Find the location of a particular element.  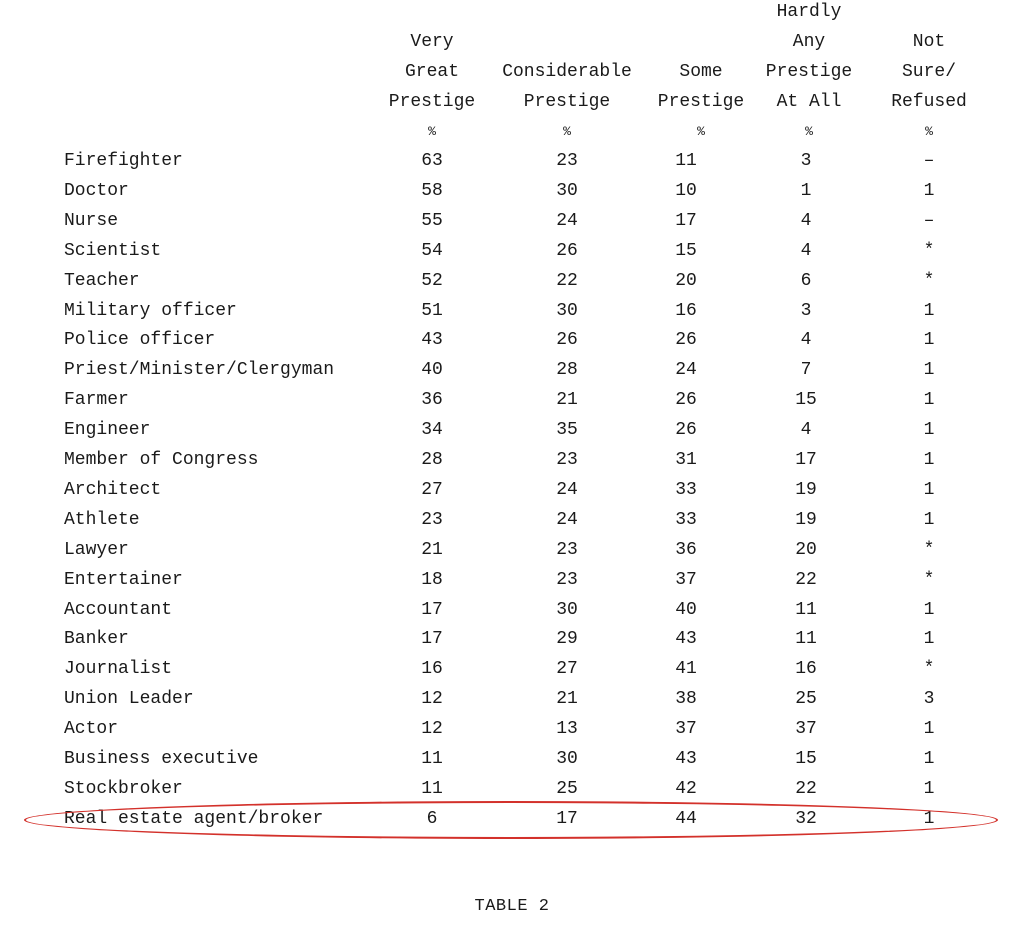

highlight-annotation-ellipse is located at coordinates (511, 820).